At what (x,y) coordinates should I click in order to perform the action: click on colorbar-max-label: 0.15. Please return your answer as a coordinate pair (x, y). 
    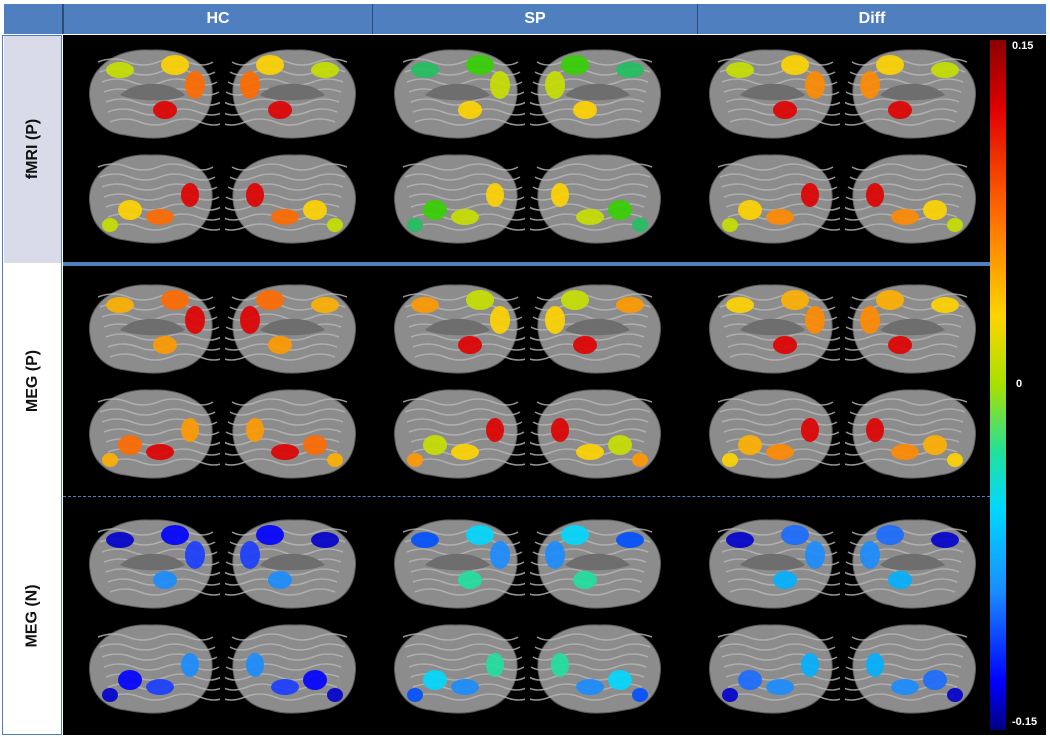
    Looking at the image, I should click on (1023, 46).